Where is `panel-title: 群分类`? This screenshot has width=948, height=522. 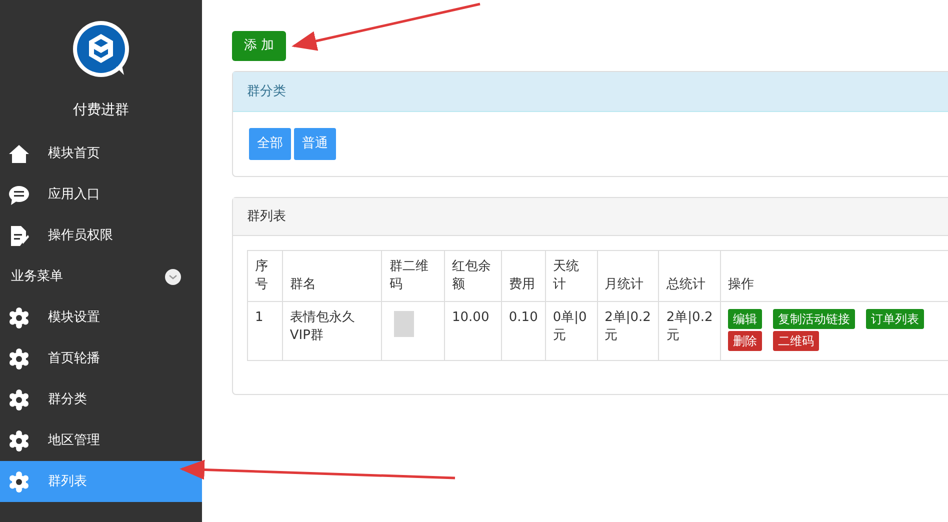 panel-title: 群分类 is located at coordinates (590, 92).